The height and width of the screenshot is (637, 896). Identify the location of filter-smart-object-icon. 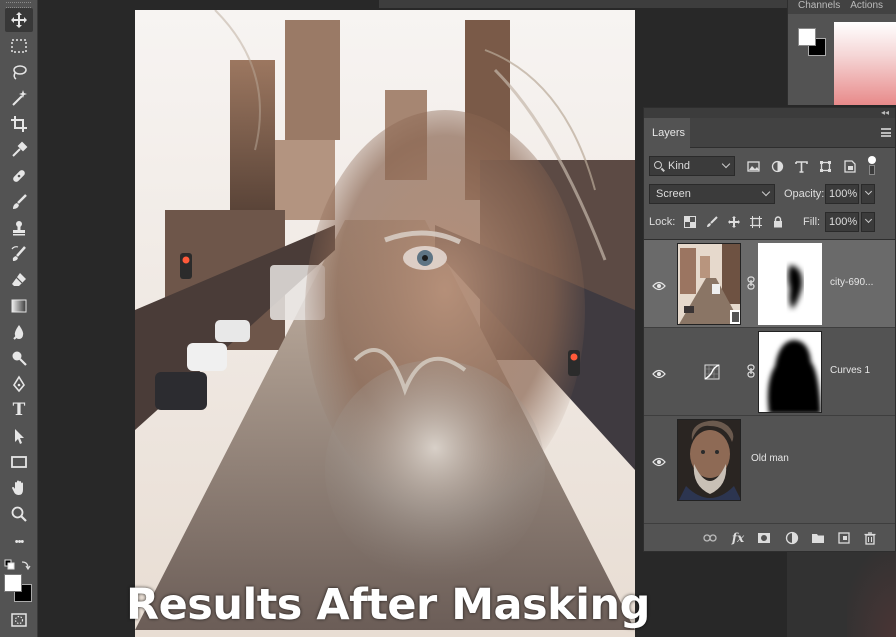
(849, 166).